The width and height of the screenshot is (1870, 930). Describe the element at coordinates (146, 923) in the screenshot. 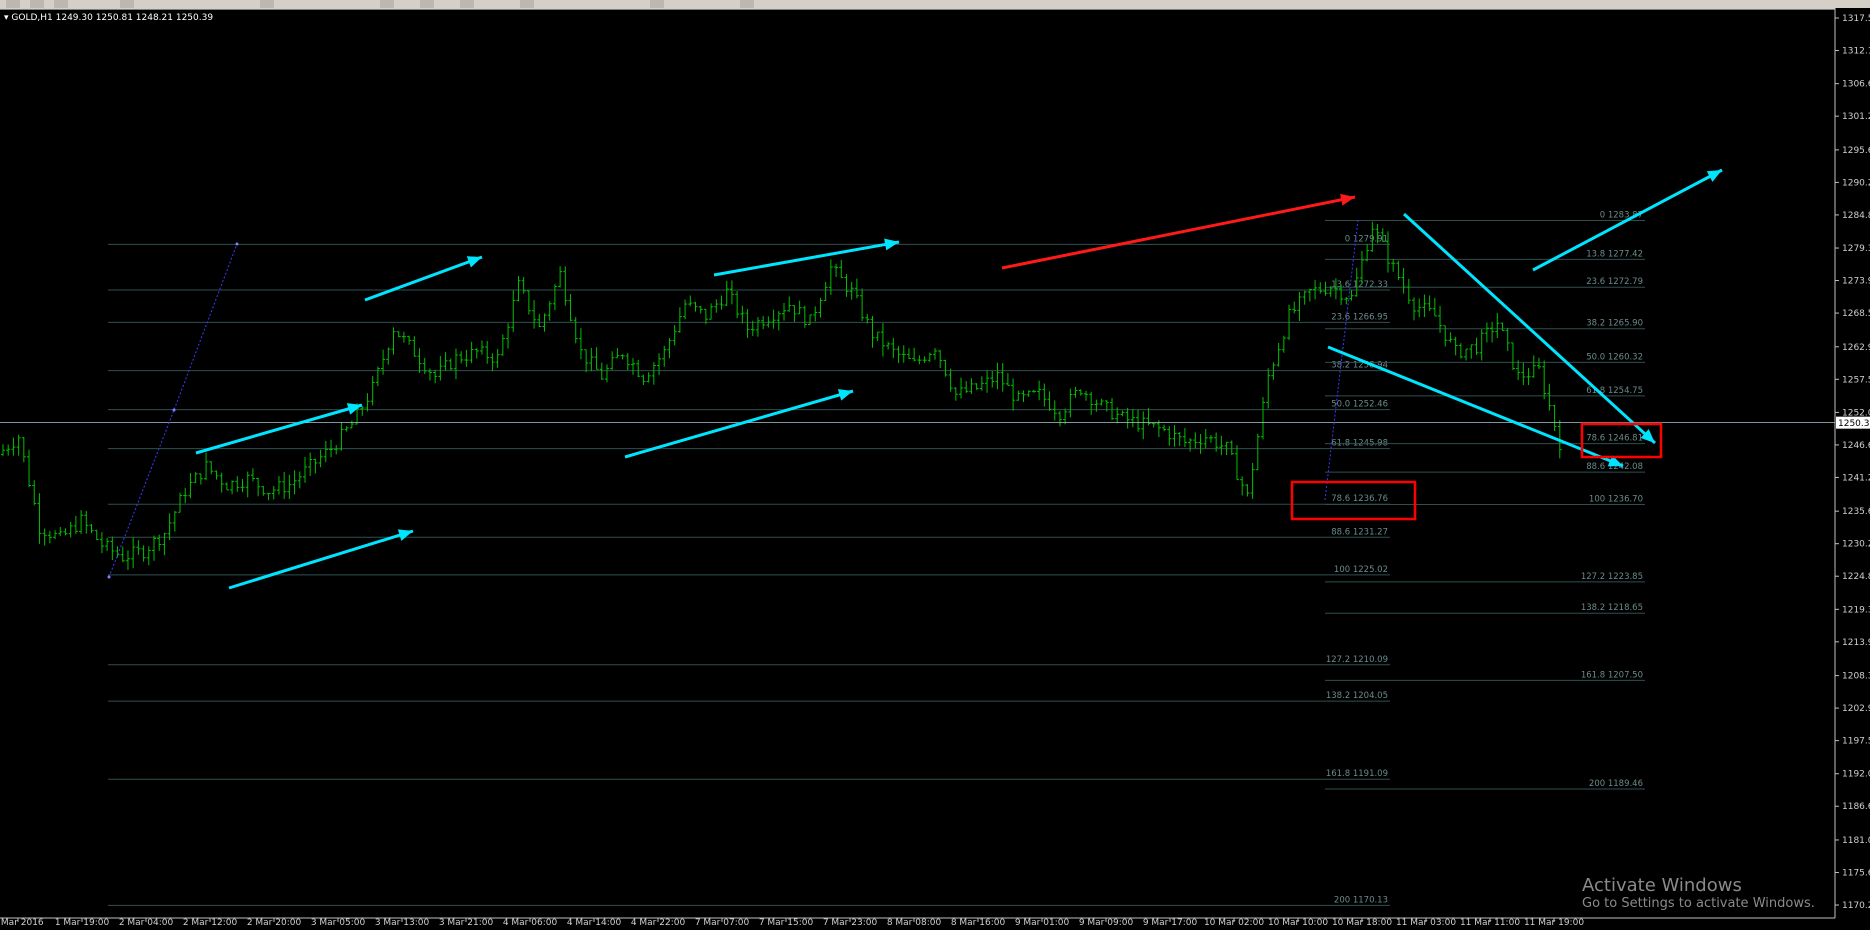

I see `time-tick-label: 2 Mar 04:00` at that location.